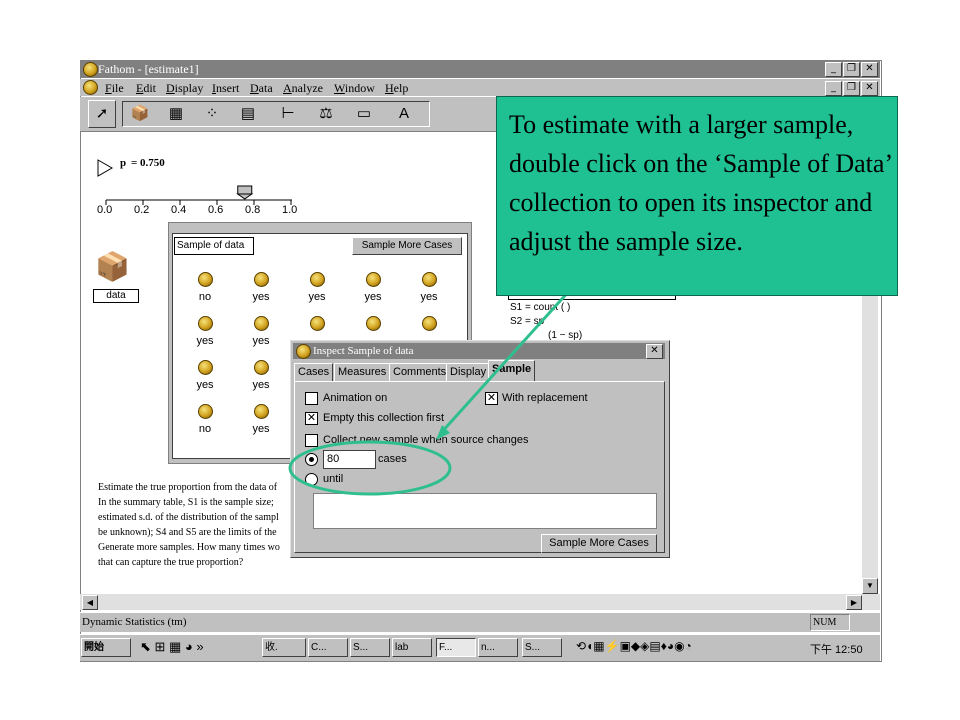 Image resolution: width=960 pixels, height=720 pixels. I want to click on scroll-left-button: ◀, so click(90, 602).